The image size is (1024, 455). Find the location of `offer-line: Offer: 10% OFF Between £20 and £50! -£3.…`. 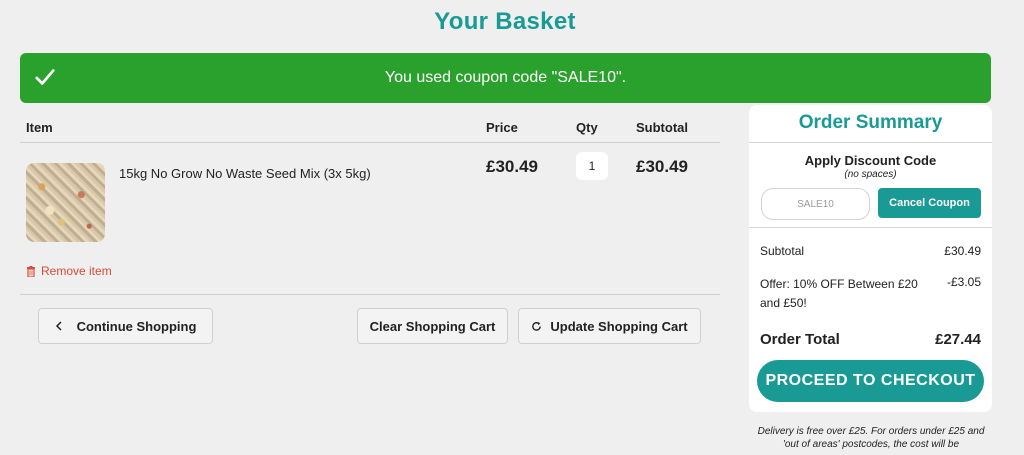

offer-line: Offer: 10% OFF Between £20 and £50! -£3.… is located at coordinates (870, 294).